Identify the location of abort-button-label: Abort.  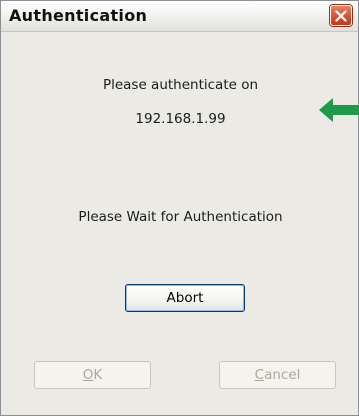
(185, 298).